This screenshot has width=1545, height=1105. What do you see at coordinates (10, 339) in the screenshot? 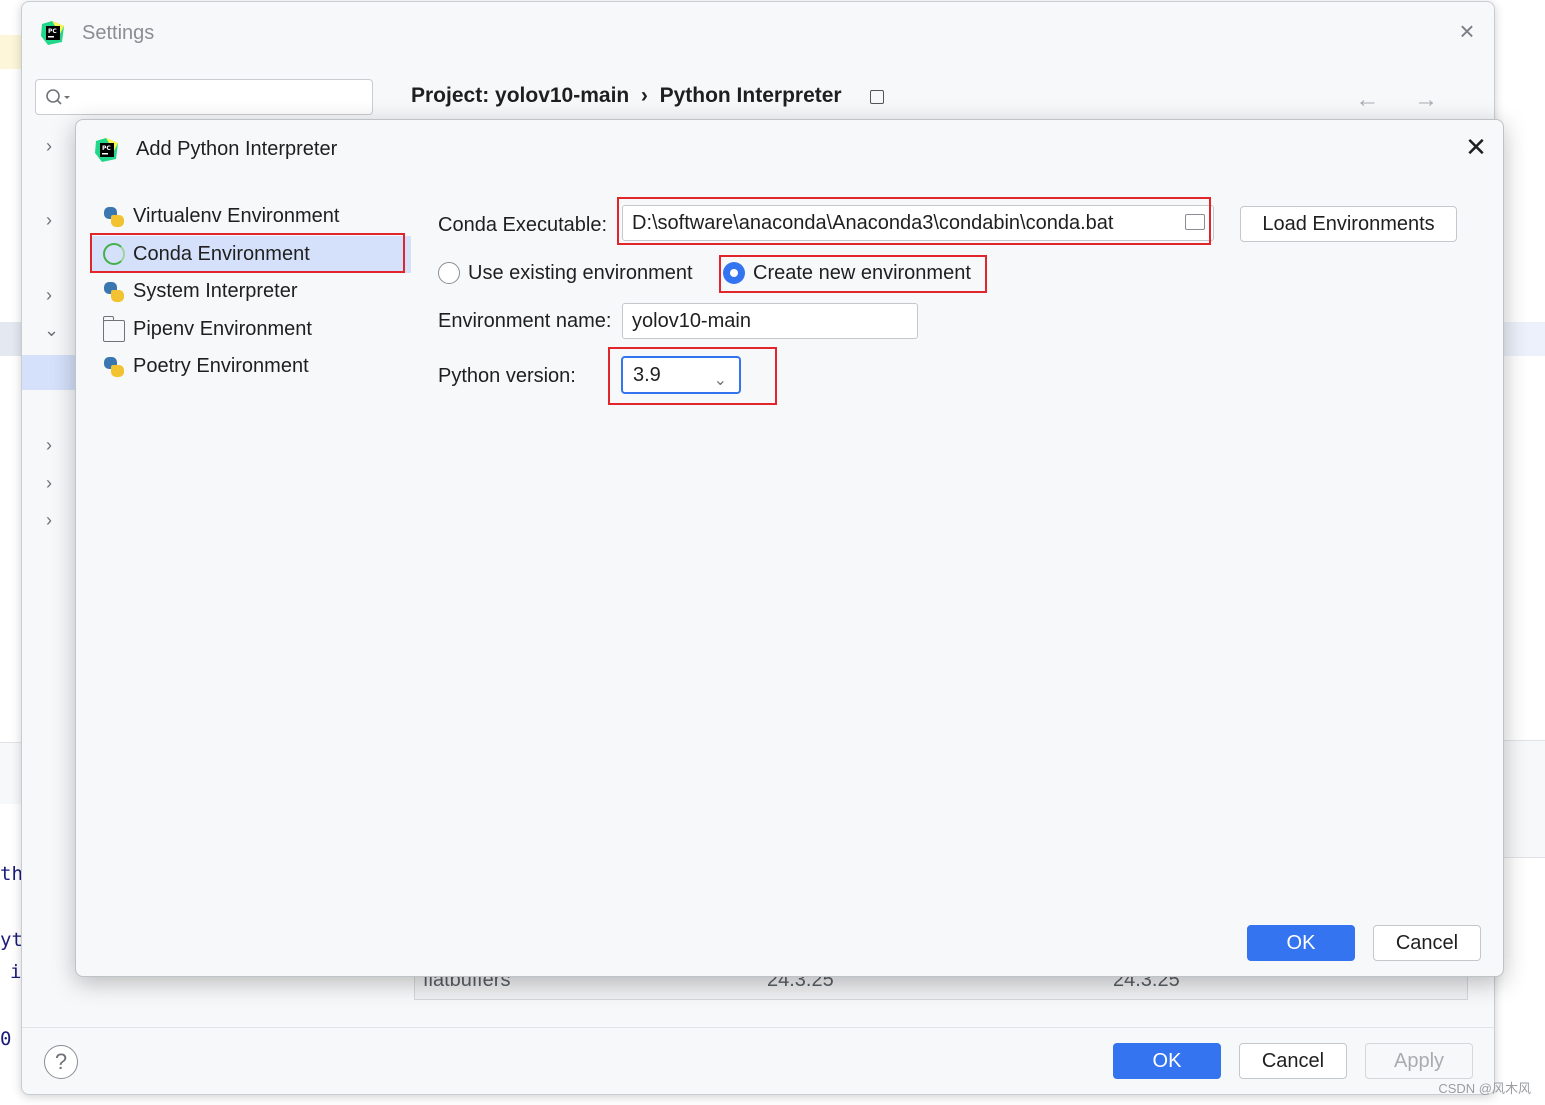
I see `background-editor-selection` at bounding box center [10, 339].